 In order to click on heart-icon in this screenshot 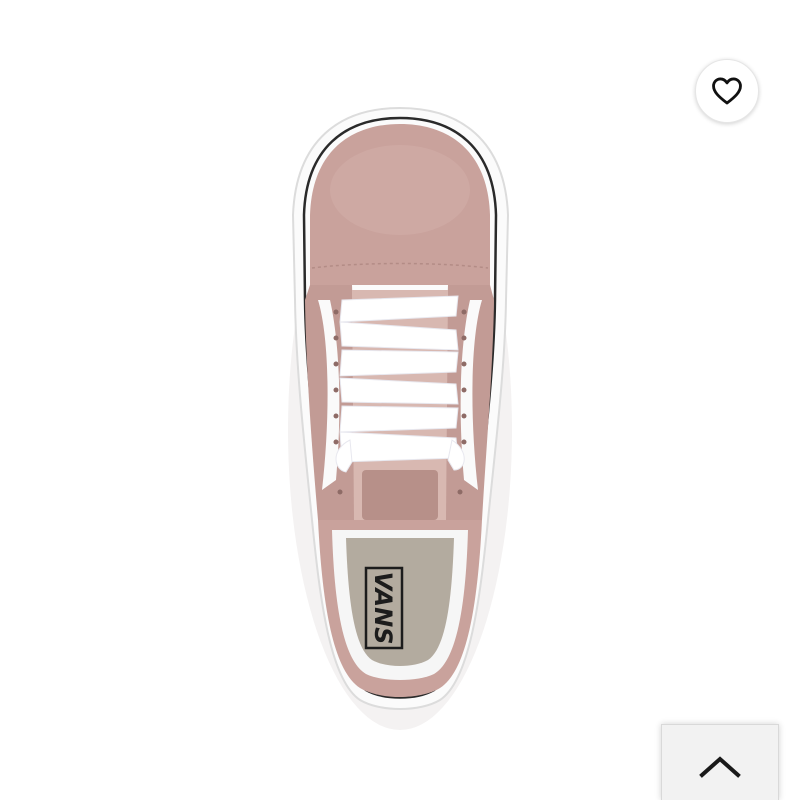, I will do `click(727, 91)`.